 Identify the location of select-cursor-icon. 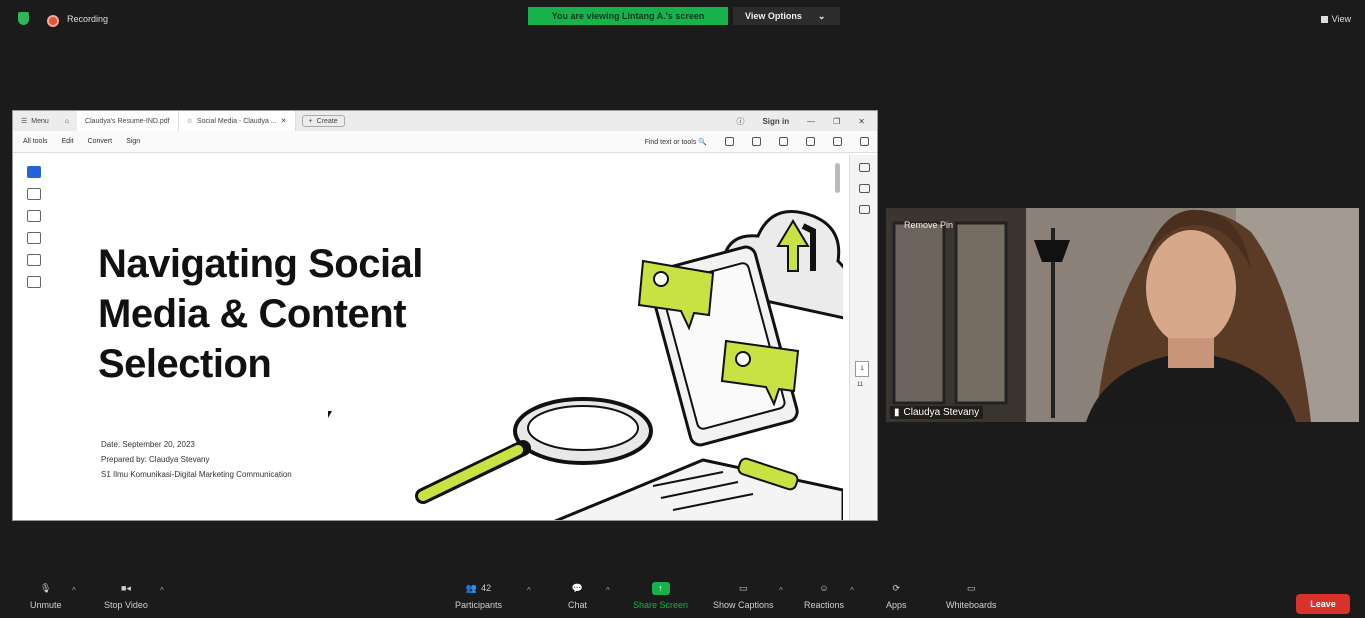
(34, 172).